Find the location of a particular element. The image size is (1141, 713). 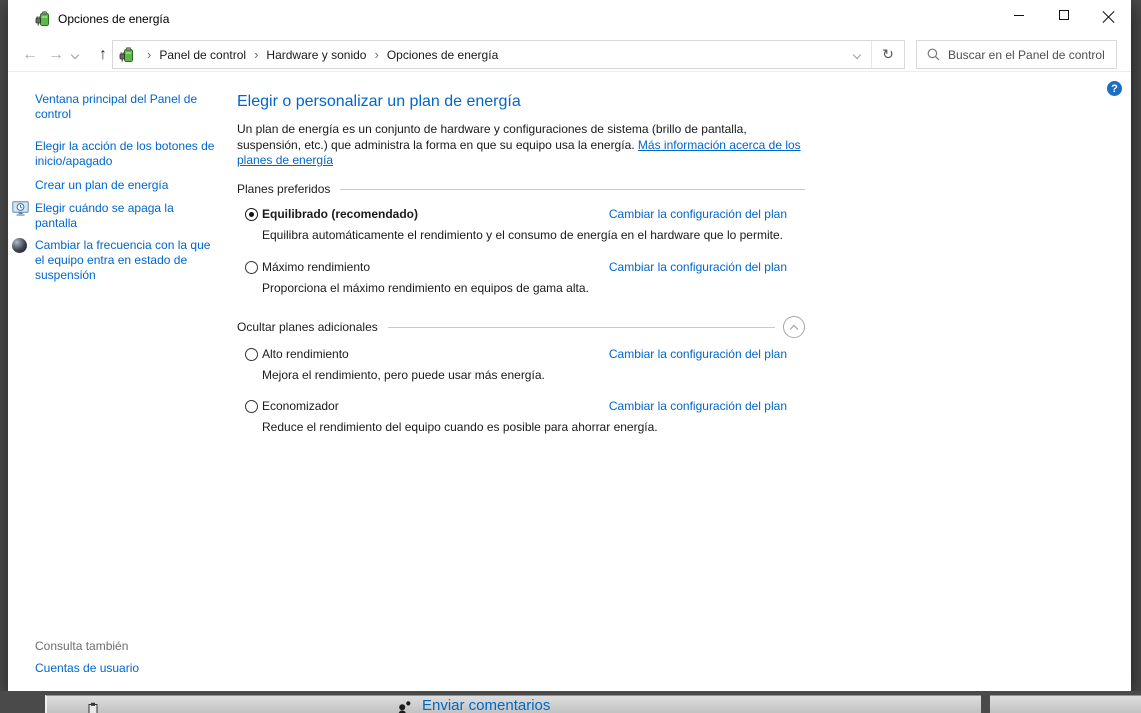

minimize-button is located at coordinates (1018, 15).